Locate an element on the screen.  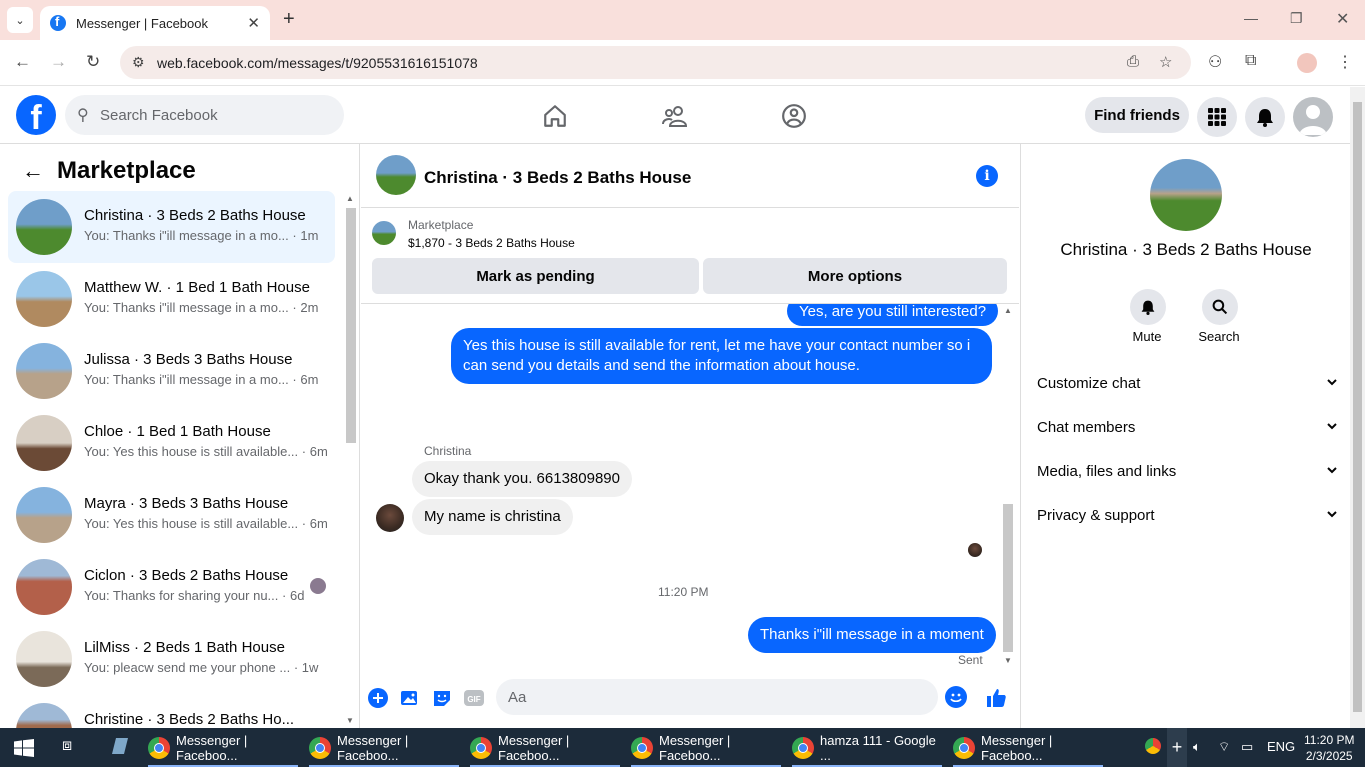
plus-icon is located at coordinates (378, 698).